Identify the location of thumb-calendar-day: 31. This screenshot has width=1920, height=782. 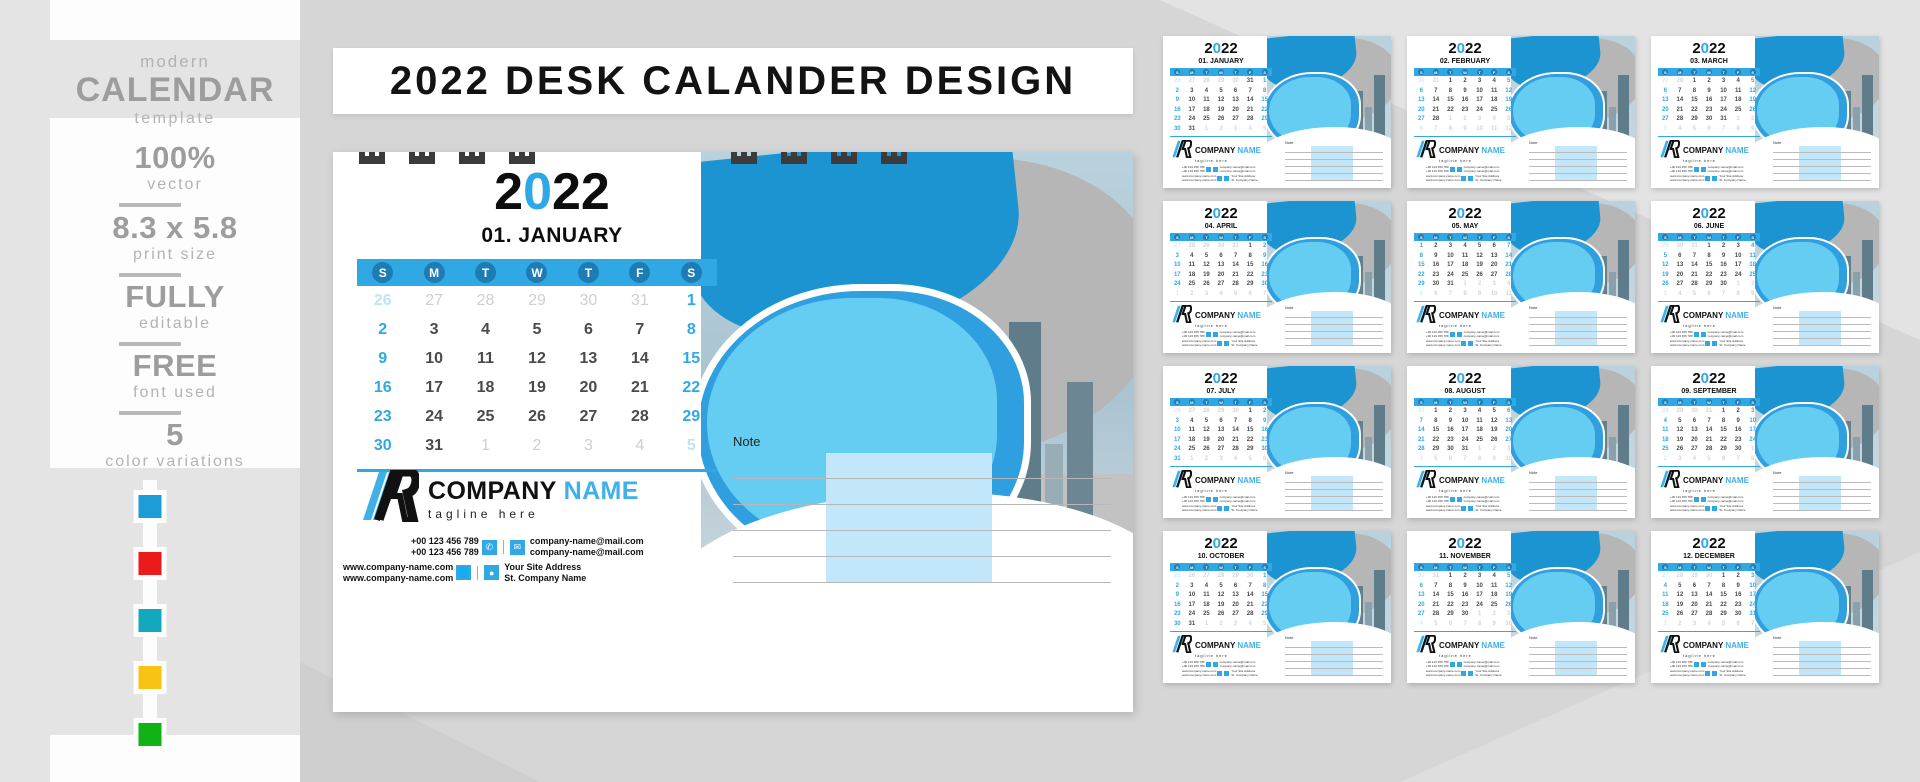
(1436, 577).